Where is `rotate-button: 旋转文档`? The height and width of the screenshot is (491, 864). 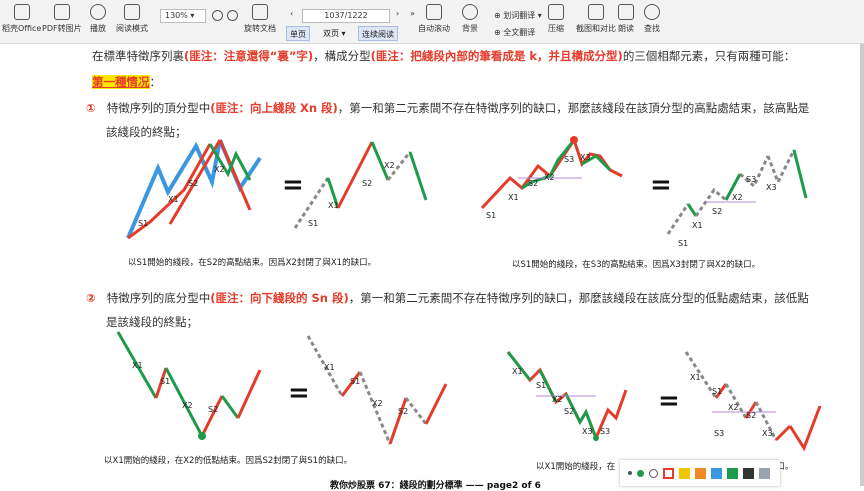
rotate-button: 旋转文档 is located at coordinates (260, 19).